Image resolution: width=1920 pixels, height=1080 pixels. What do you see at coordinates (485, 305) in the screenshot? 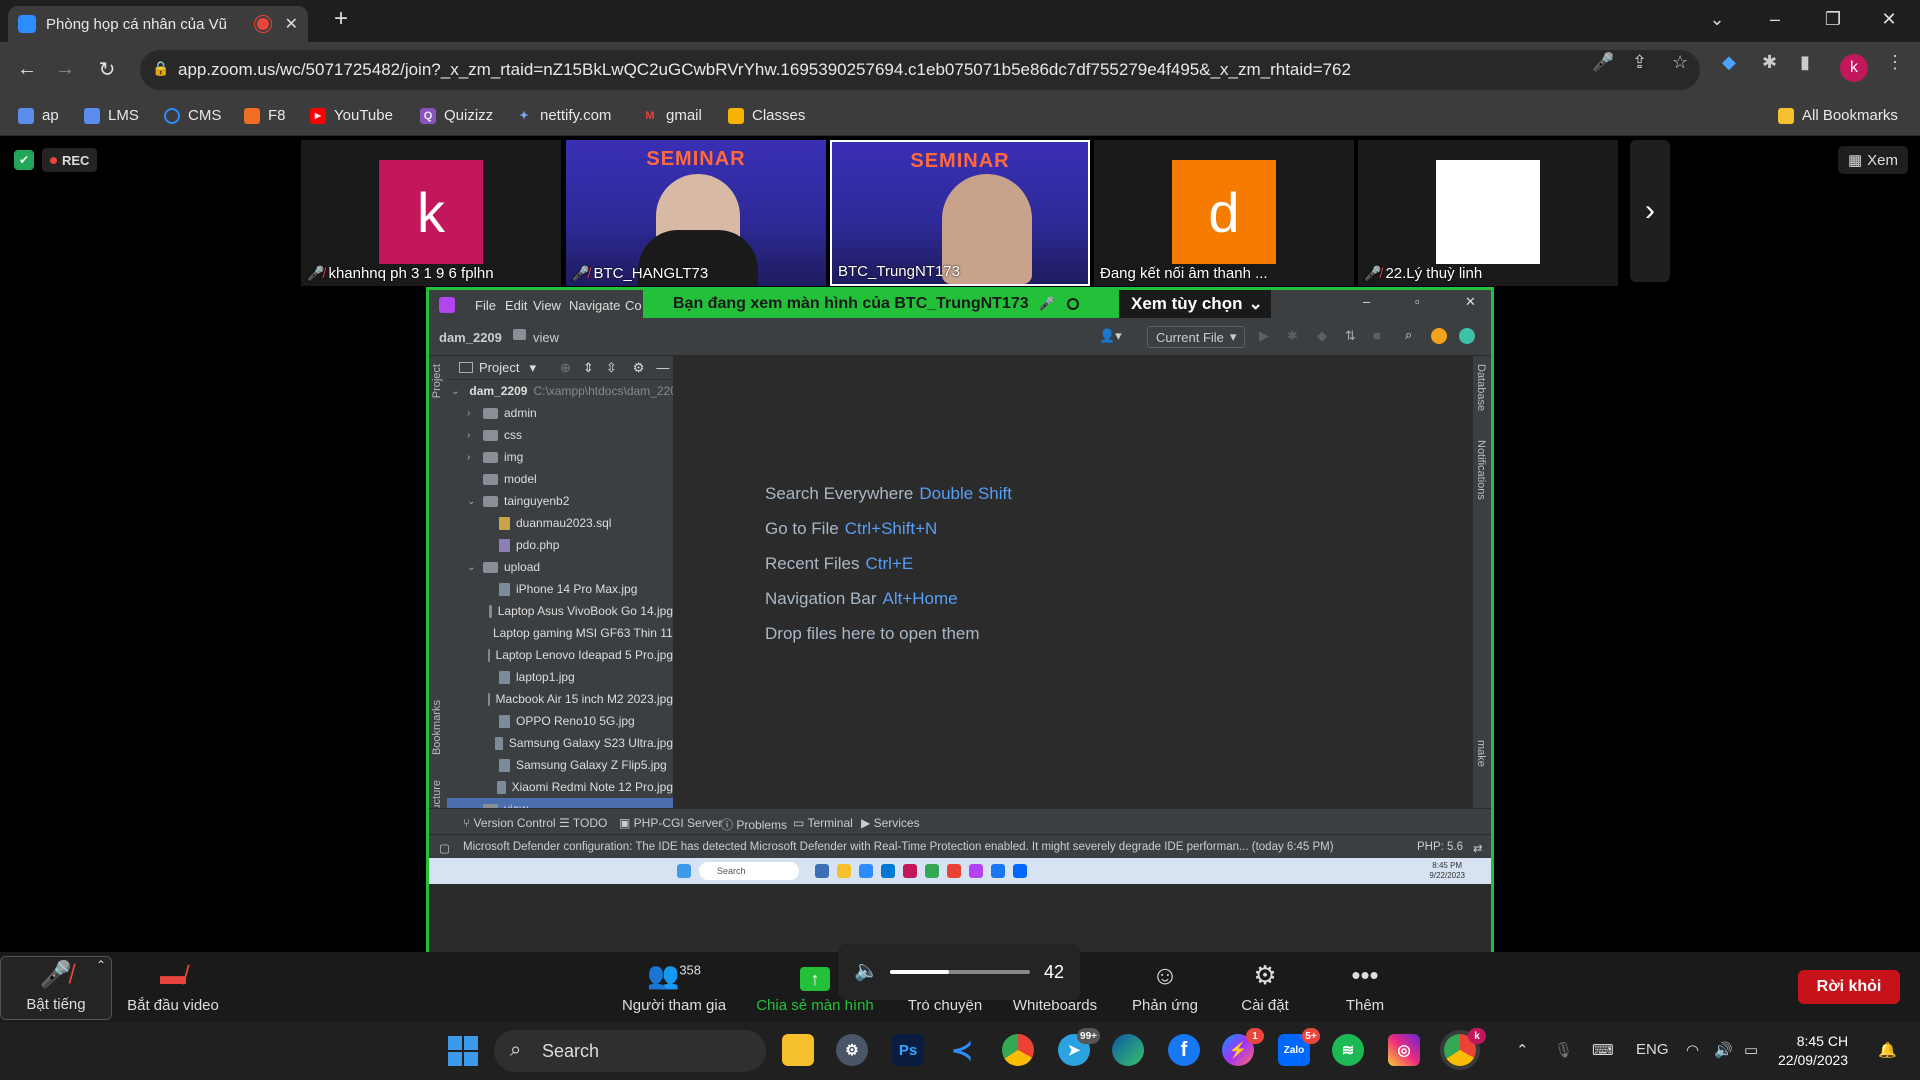
I see `menu-file: File` at bounding box center [485, 305].